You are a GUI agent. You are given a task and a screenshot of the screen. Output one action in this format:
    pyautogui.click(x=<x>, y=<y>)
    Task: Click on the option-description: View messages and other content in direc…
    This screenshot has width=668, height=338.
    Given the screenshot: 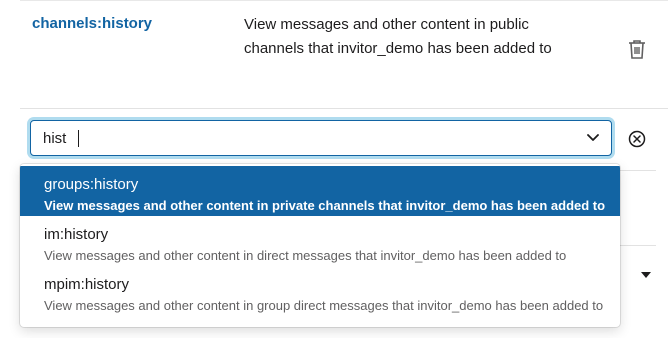 What is the action you would take?
    pyautogui.click(x=305, y=255)
    